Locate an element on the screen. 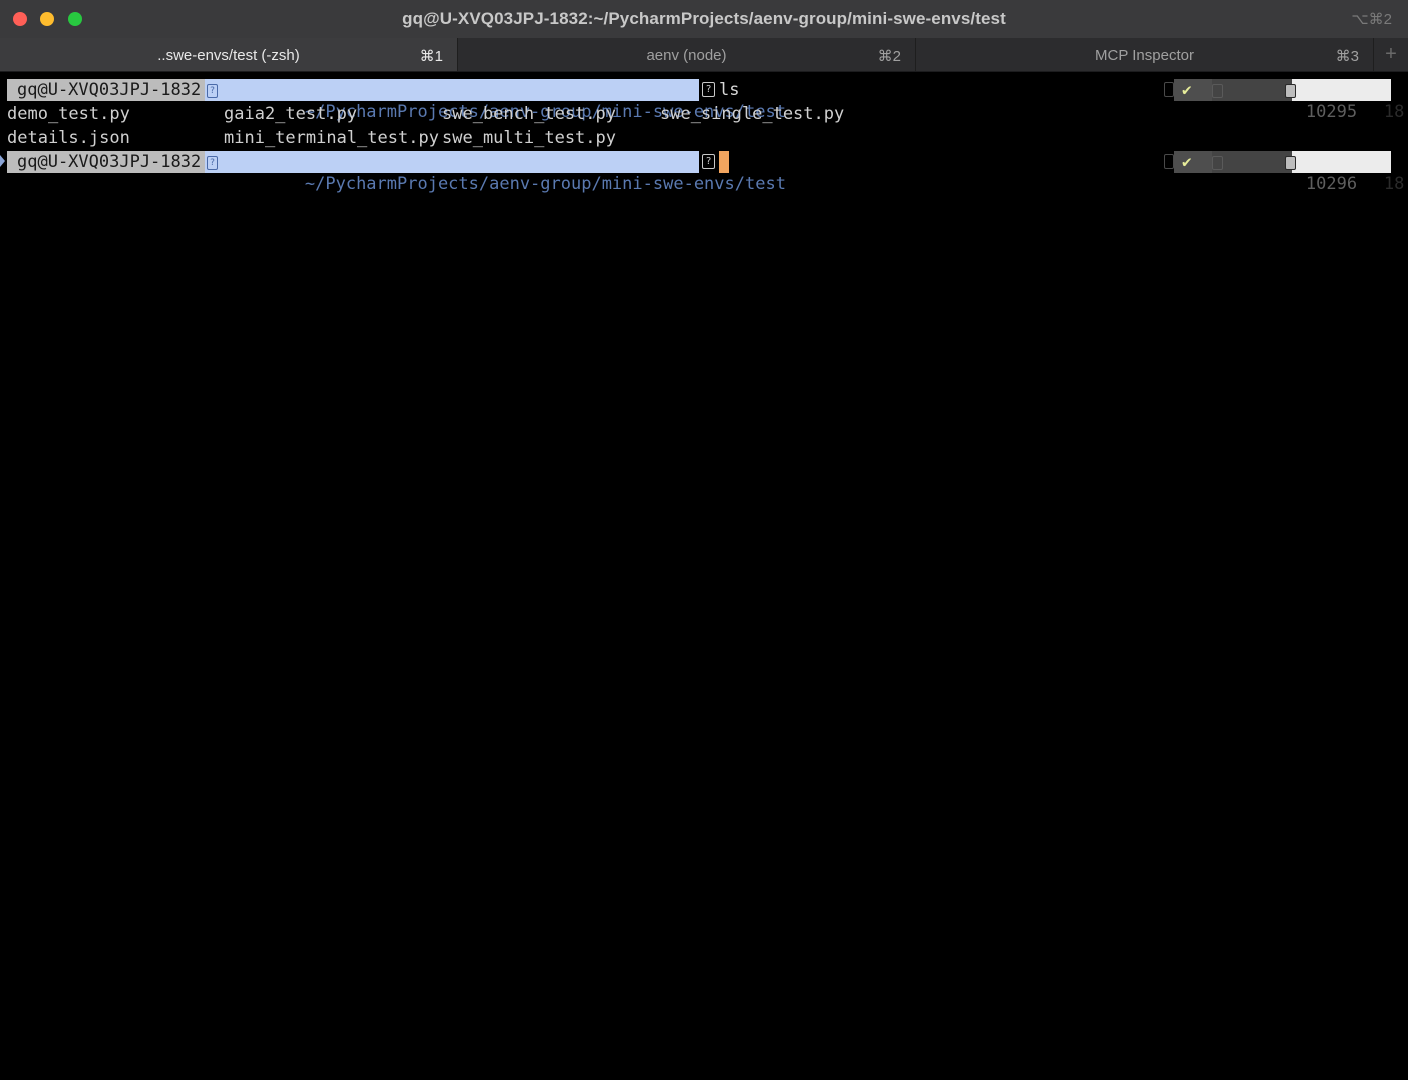  file-entry: demo_test.py is located at coordinates (68, 114).